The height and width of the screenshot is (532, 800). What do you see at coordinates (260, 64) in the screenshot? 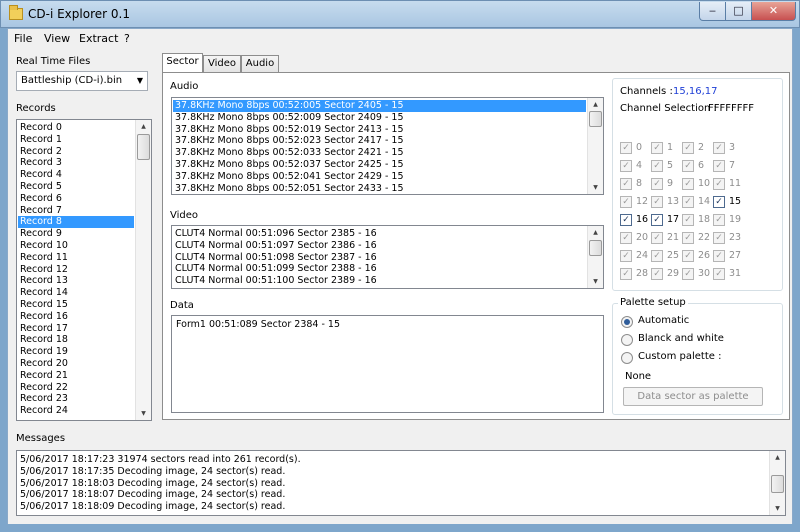
I see `tab-audio: Audio` at bounding box center [260, 64].